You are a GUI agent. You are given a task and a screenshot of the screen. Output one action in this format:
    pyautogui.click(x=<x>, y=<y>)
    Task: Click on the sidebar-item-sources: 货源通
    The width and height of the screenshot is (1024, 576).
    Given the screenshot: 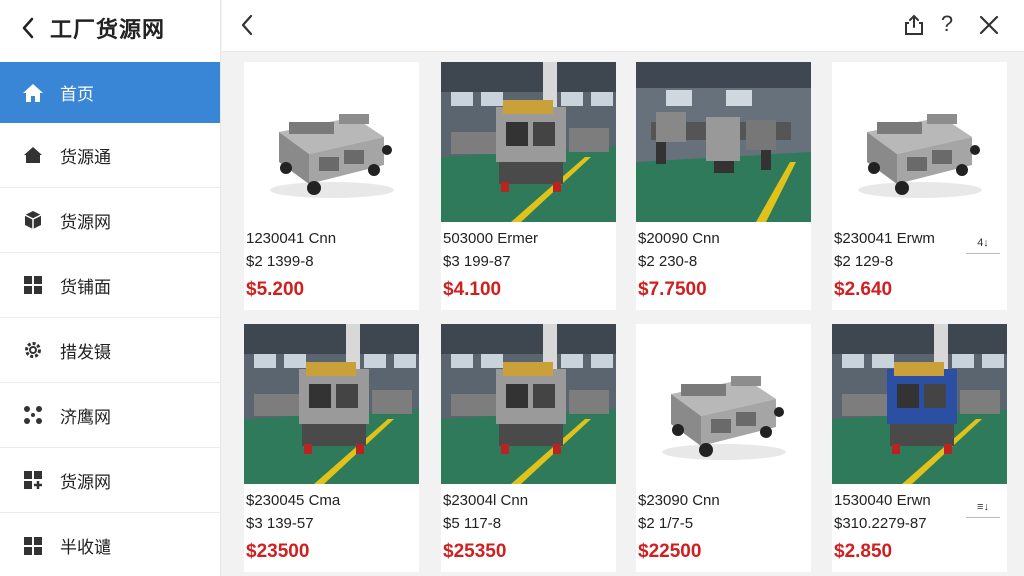 What is the action you would take?
    pyautogui.click(x=110, y=155)
    